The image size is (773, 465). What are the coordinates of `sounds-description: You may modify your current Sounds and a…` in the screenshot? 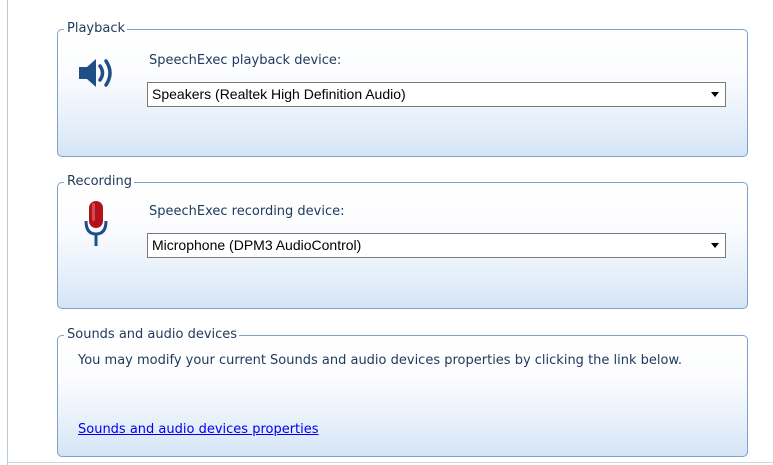 It's located at (380, 360).